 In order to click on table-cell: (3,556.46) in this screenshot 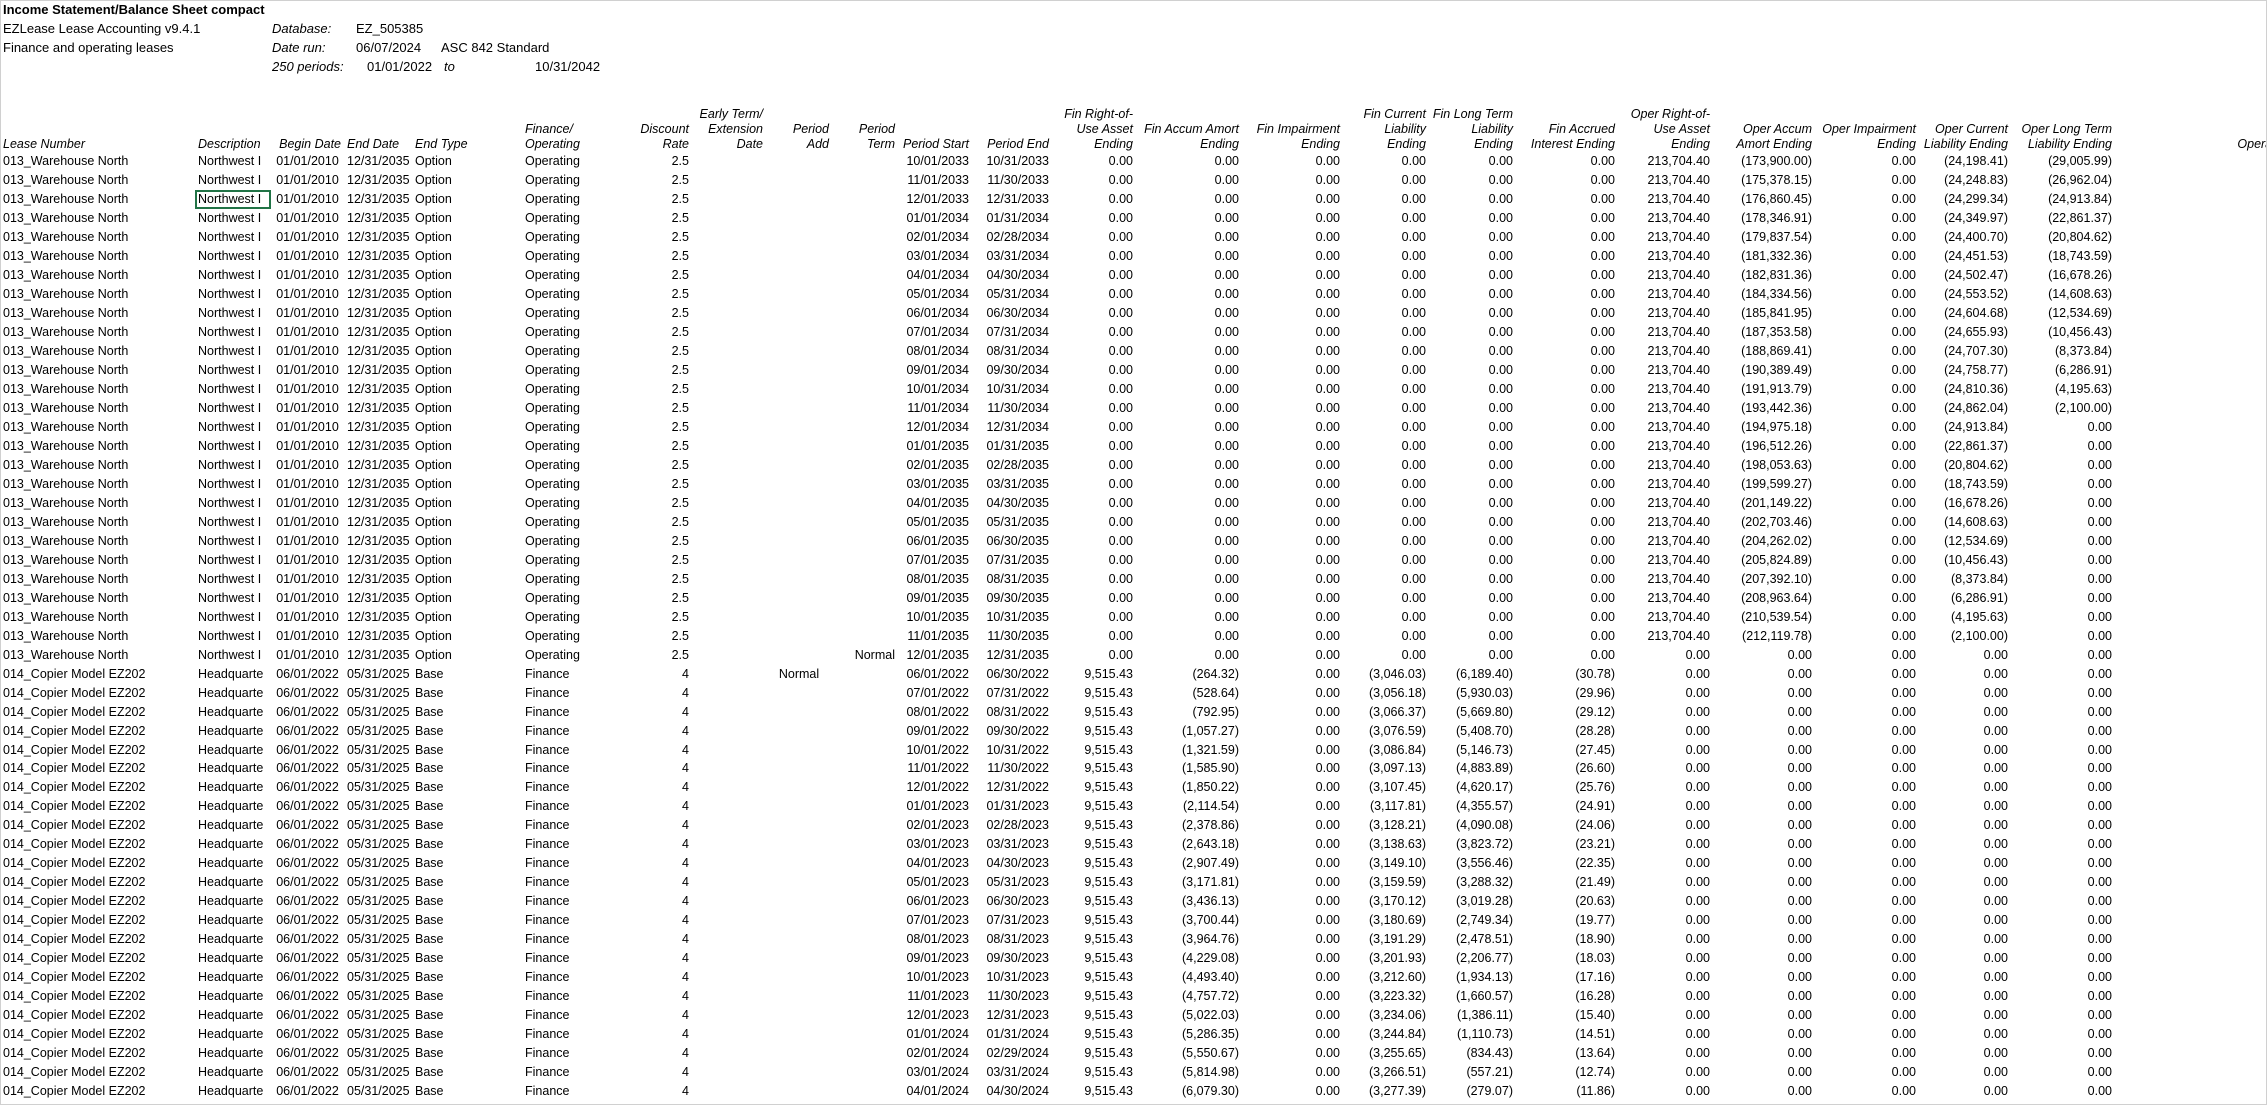, I will do `click(1472, 863)`.